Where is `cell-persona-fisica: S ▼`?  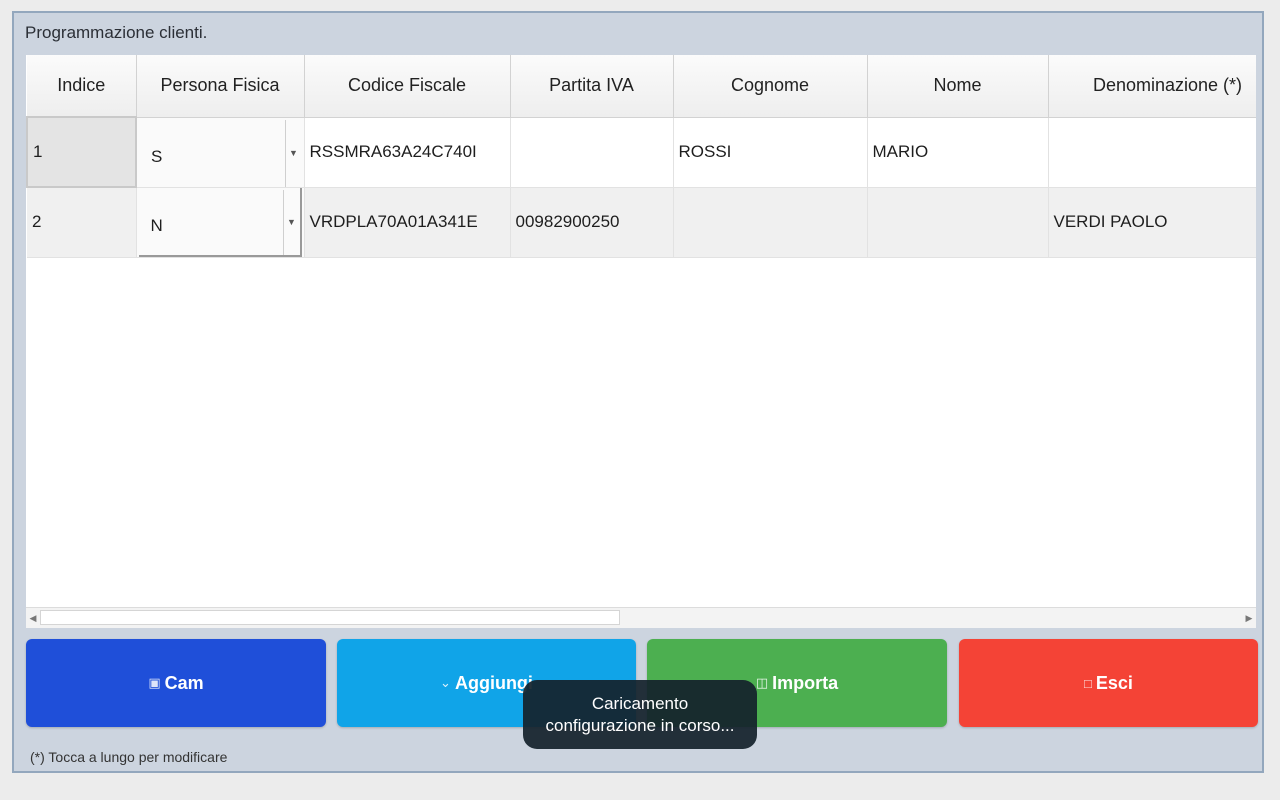 cell-persona-fisica: S ▼ is located at coordinates (220, 152).